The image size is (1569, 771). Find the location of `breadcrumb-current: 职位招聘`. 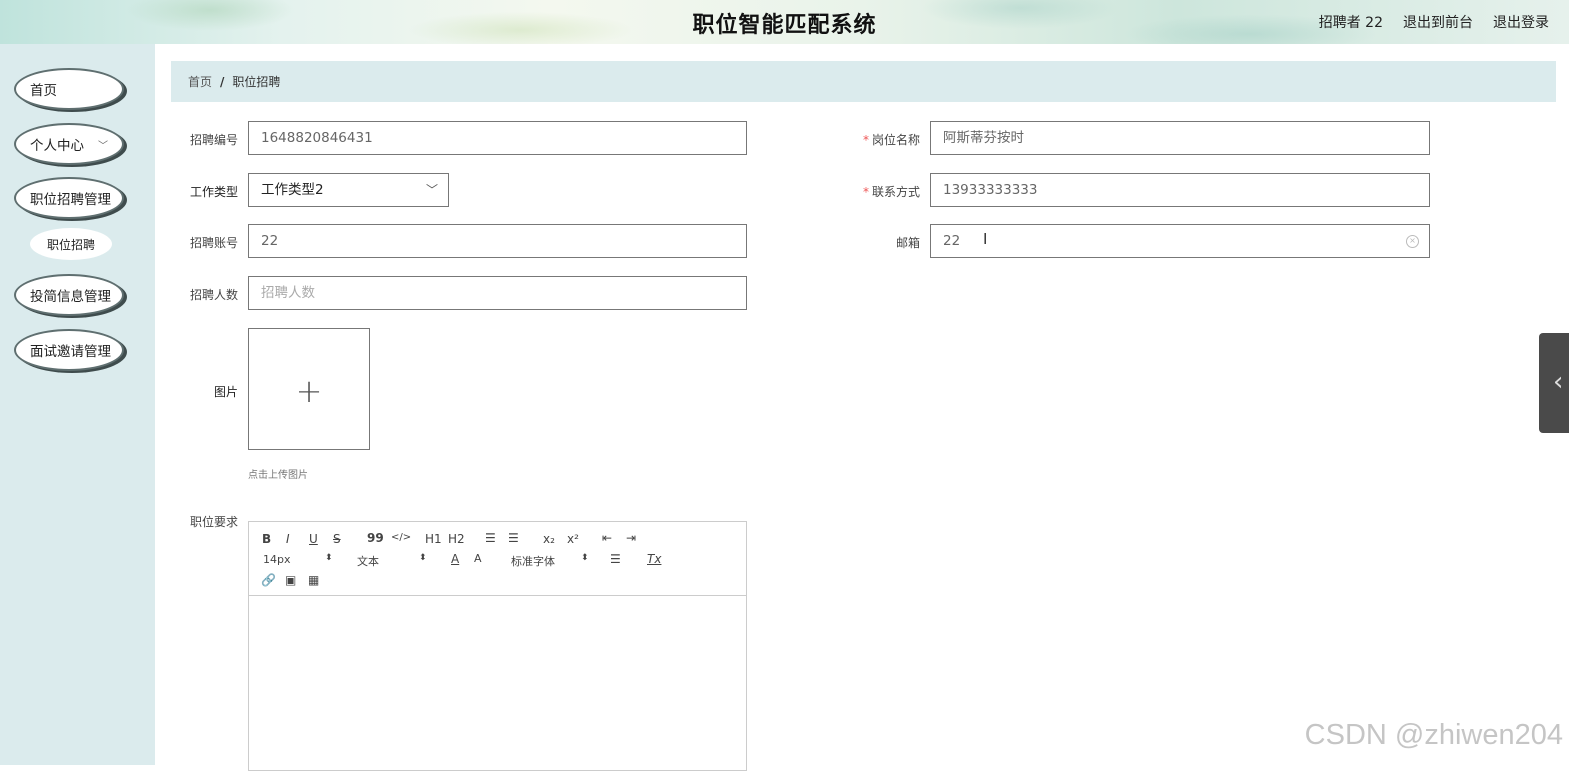

breadcrumb-current: 职位招聘 is located at coordinates (256, 82).